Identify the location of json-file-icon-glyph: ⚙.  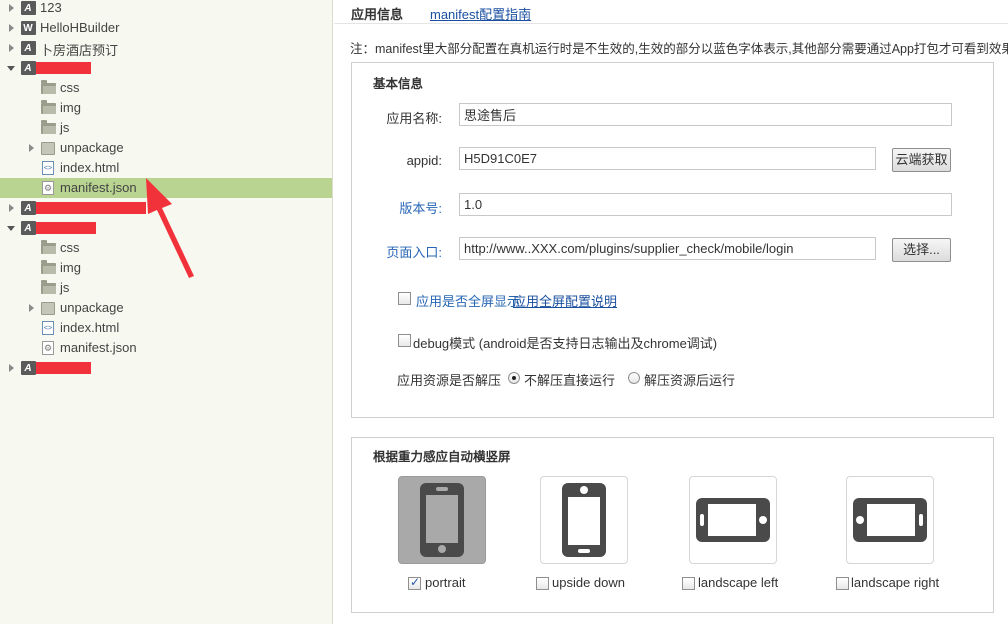
(48, 348).